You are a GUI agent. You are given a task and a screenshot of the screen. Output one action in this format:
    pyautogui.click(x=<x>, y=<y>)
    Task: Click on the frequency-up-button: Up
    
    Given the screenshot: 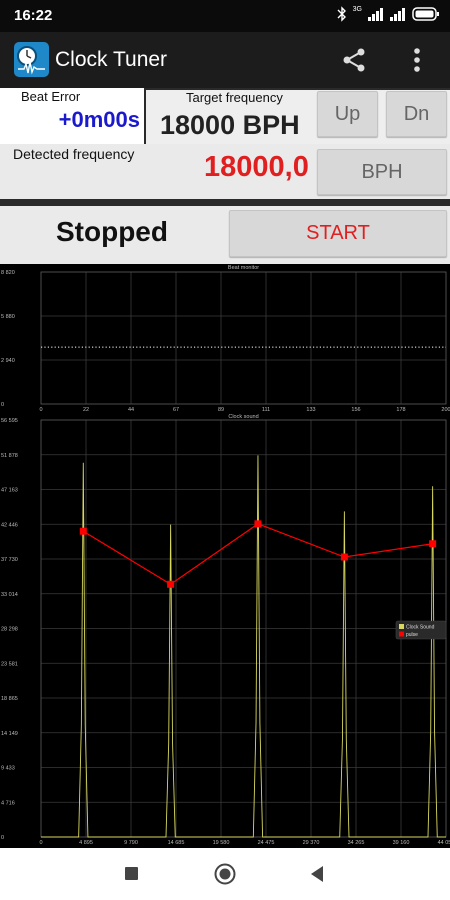 What is the action you would take?
    pyautogui.click(x=347, y=114)
    